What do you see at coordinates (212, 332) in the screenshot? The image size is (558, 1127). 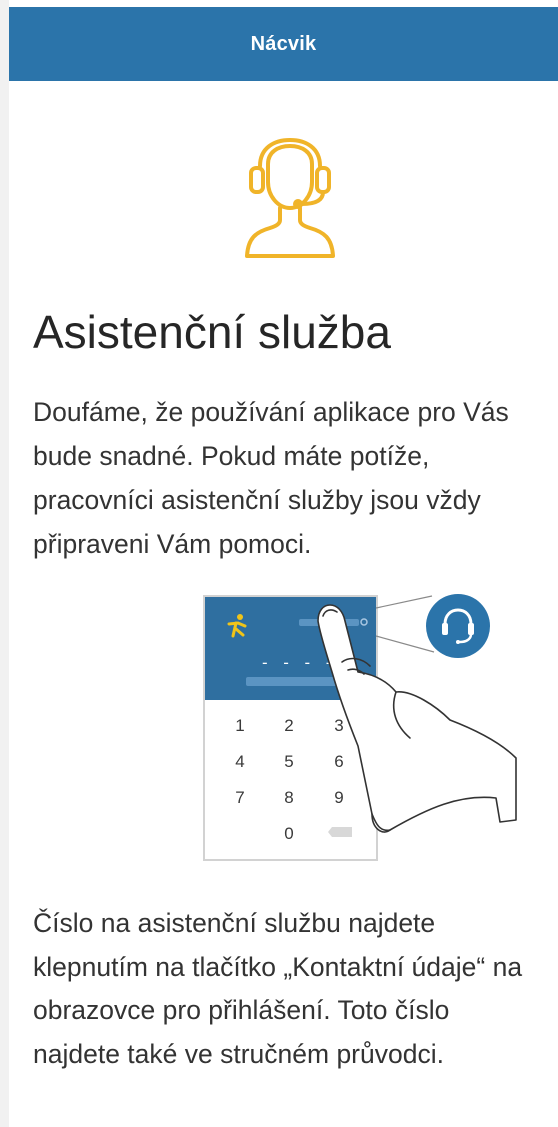 I see `page-title: Asistenční služba` at bounding box center [212, 332].